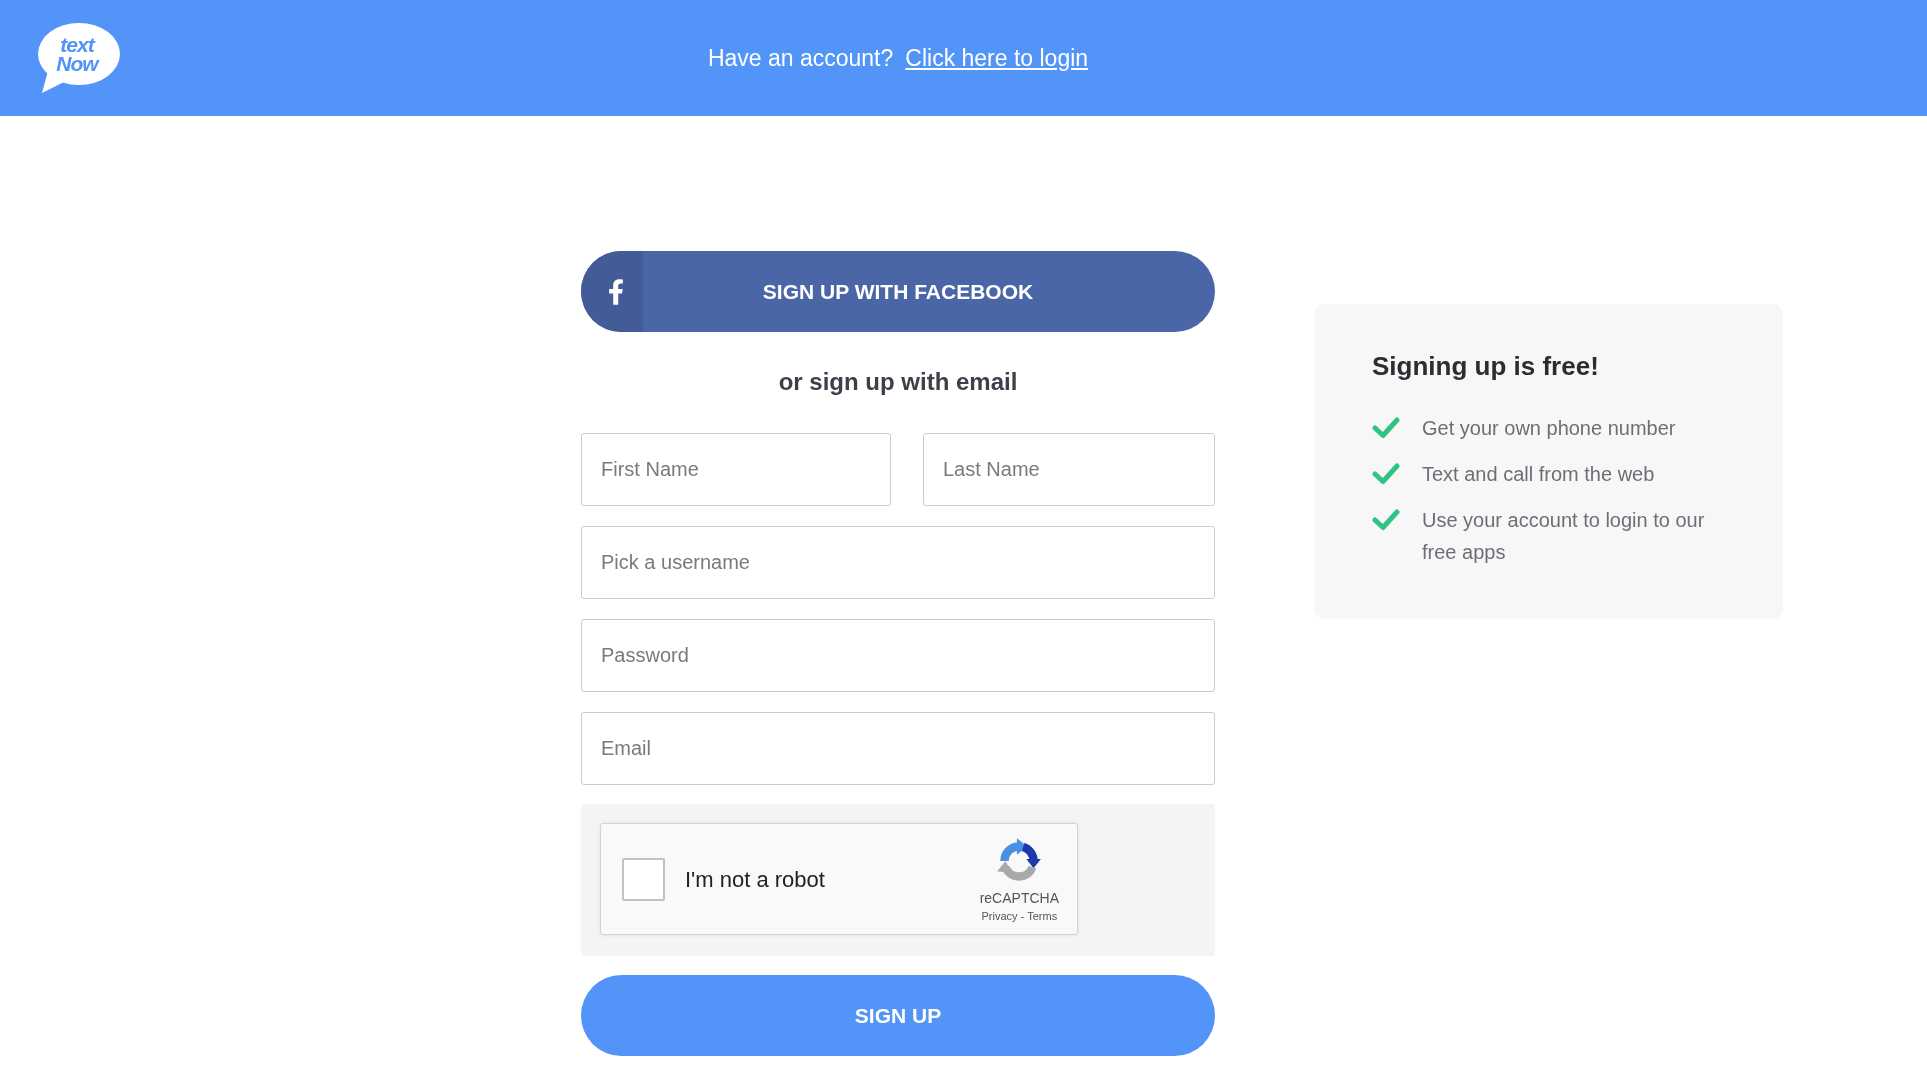 The width and height of the screenshot is (1927, 1083). What do you see at coordinates (898, 382) in the screenshot?
I see `divider-text: or sign up with email` at bounding box center [898, 382].